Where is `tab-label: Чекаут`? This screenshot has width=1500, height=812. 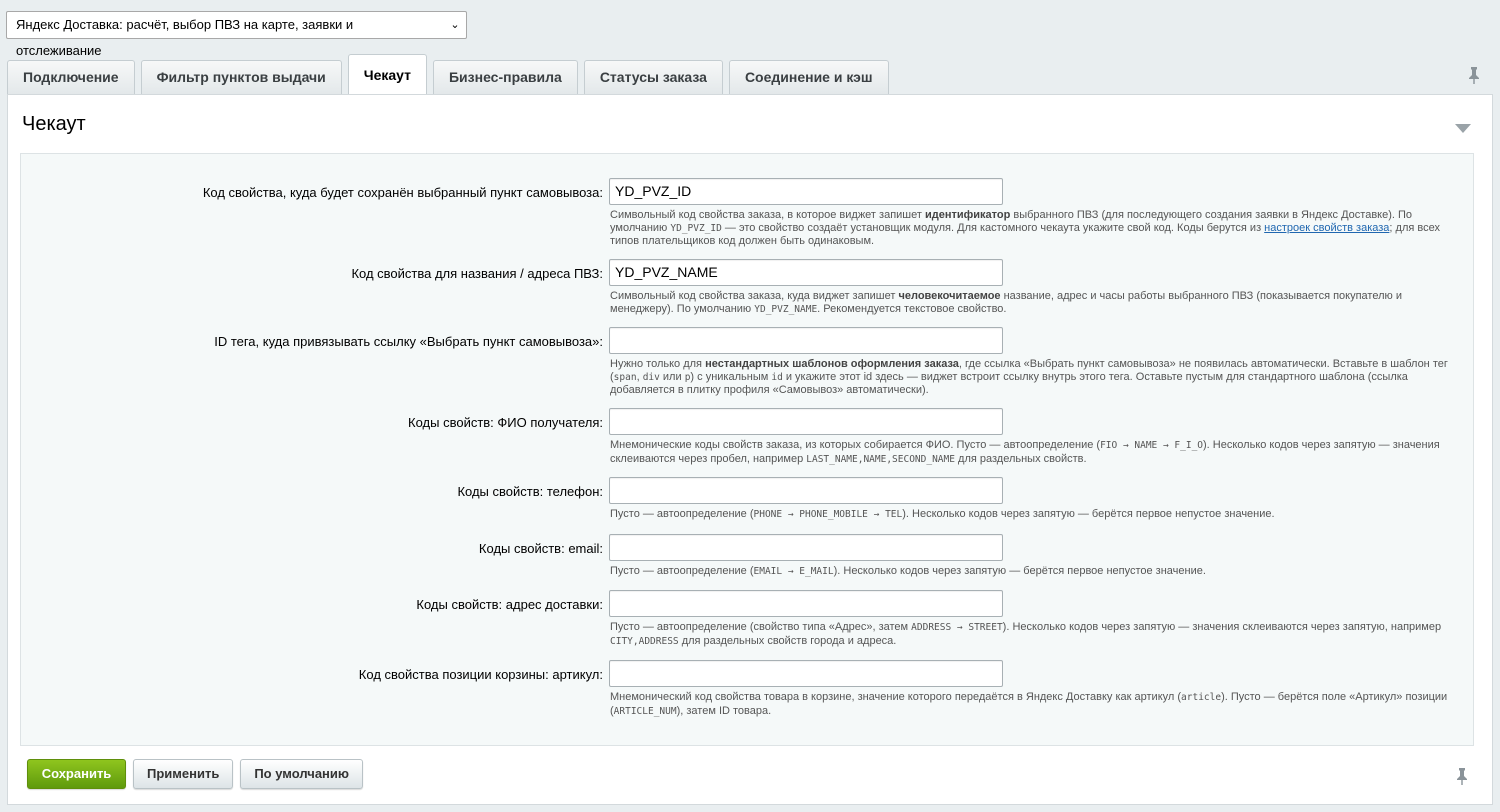 tab-label: Чекаут is located at coordinates (387, 75).